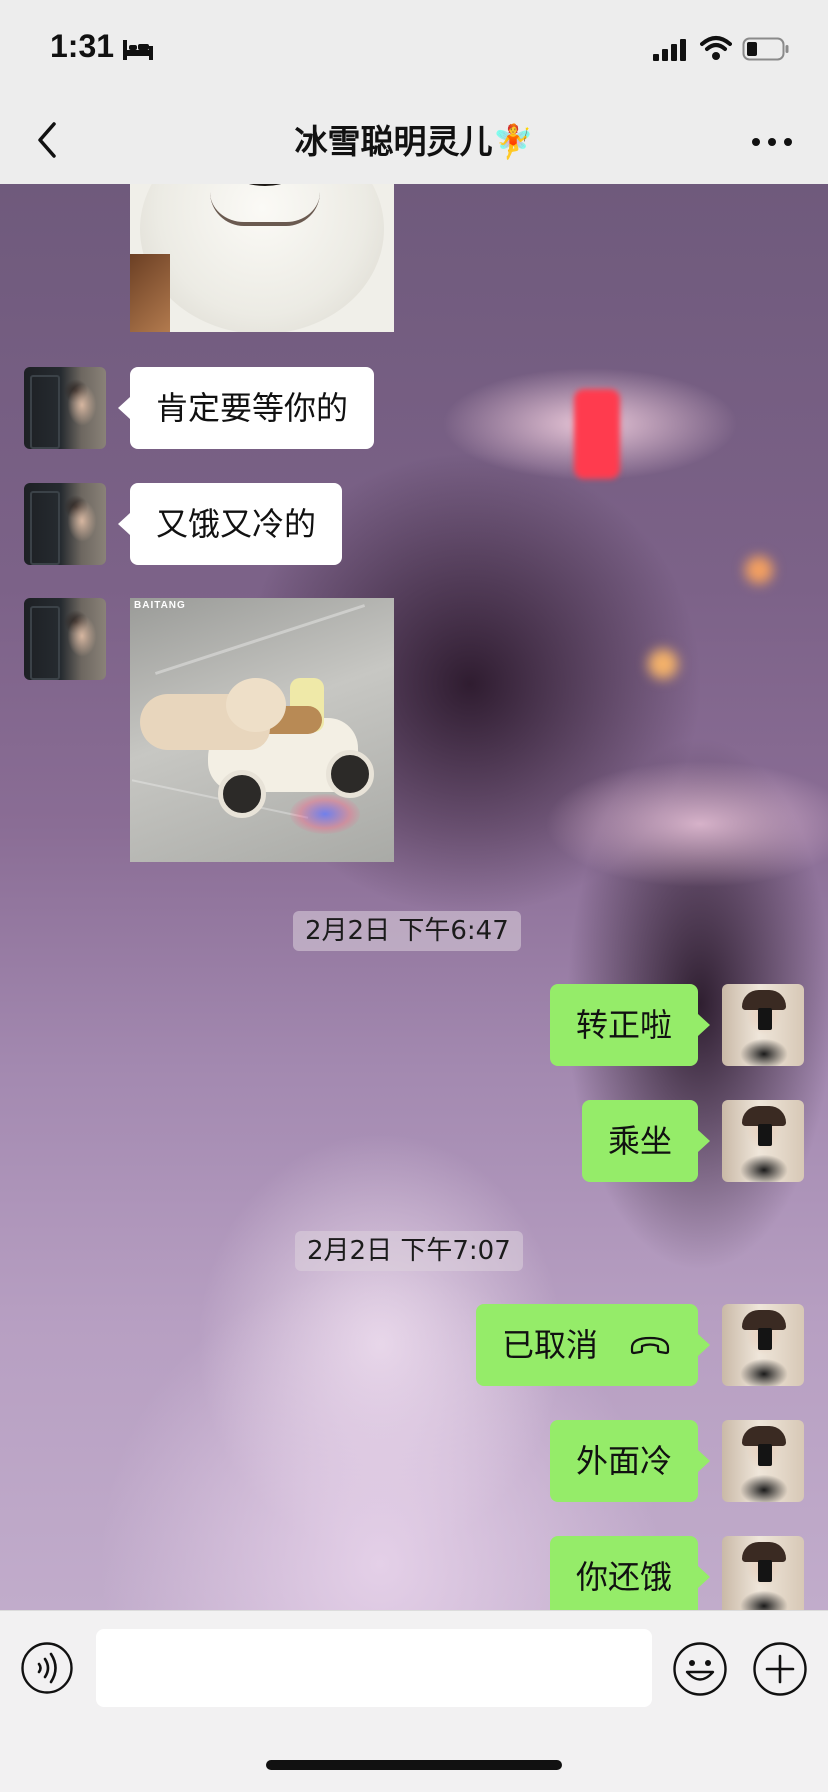 The image size is (828, 1792). What do you see at coordinates (47, 1668) in the screenshot?
I see `voice-icon` at bounding box center [47, 1668].